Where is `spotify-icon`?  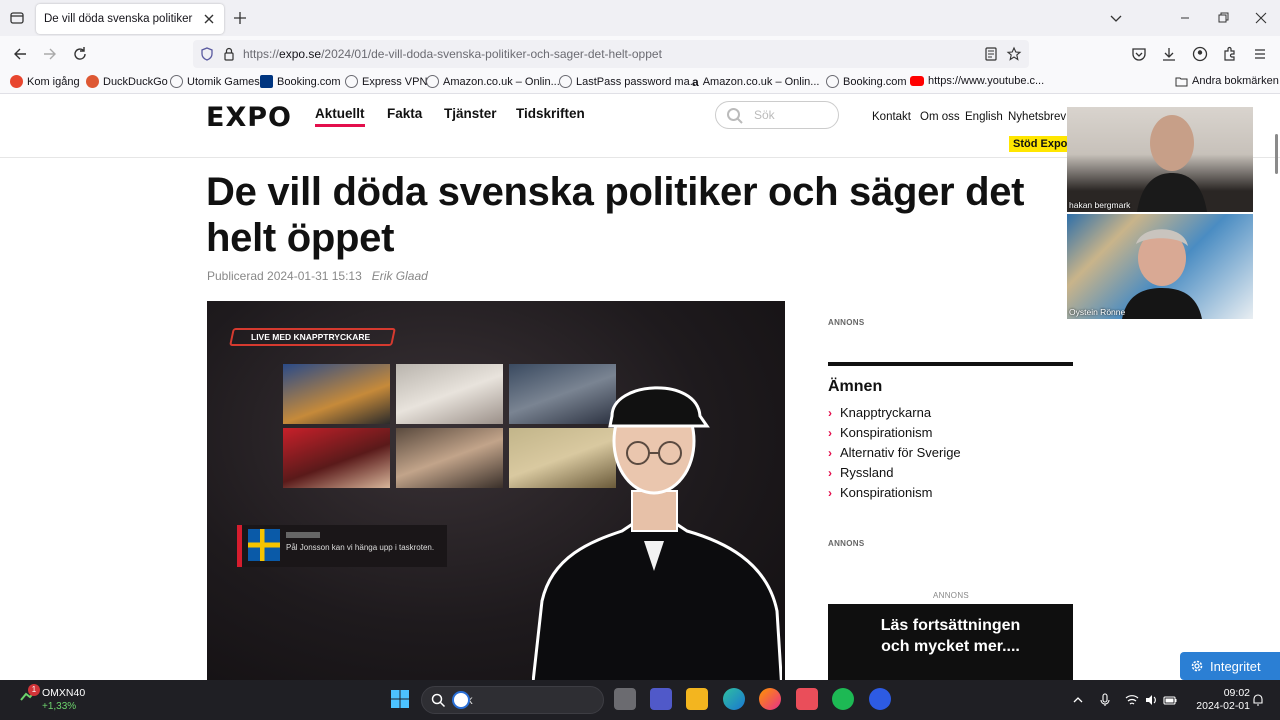
spotify-icon is located at coordinates (843, 699).